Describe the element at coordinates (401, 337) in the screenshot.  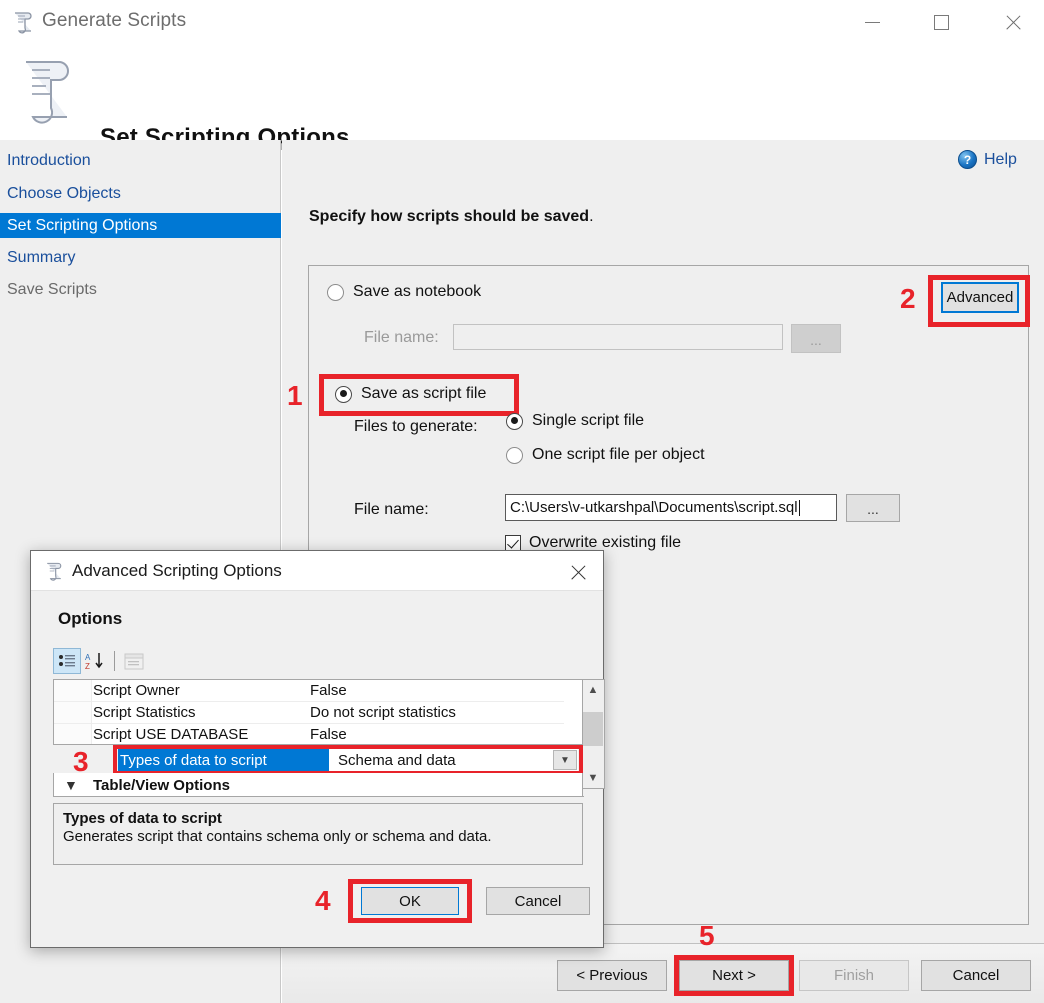
I see `notebook-filename-label: File name:` at that location.